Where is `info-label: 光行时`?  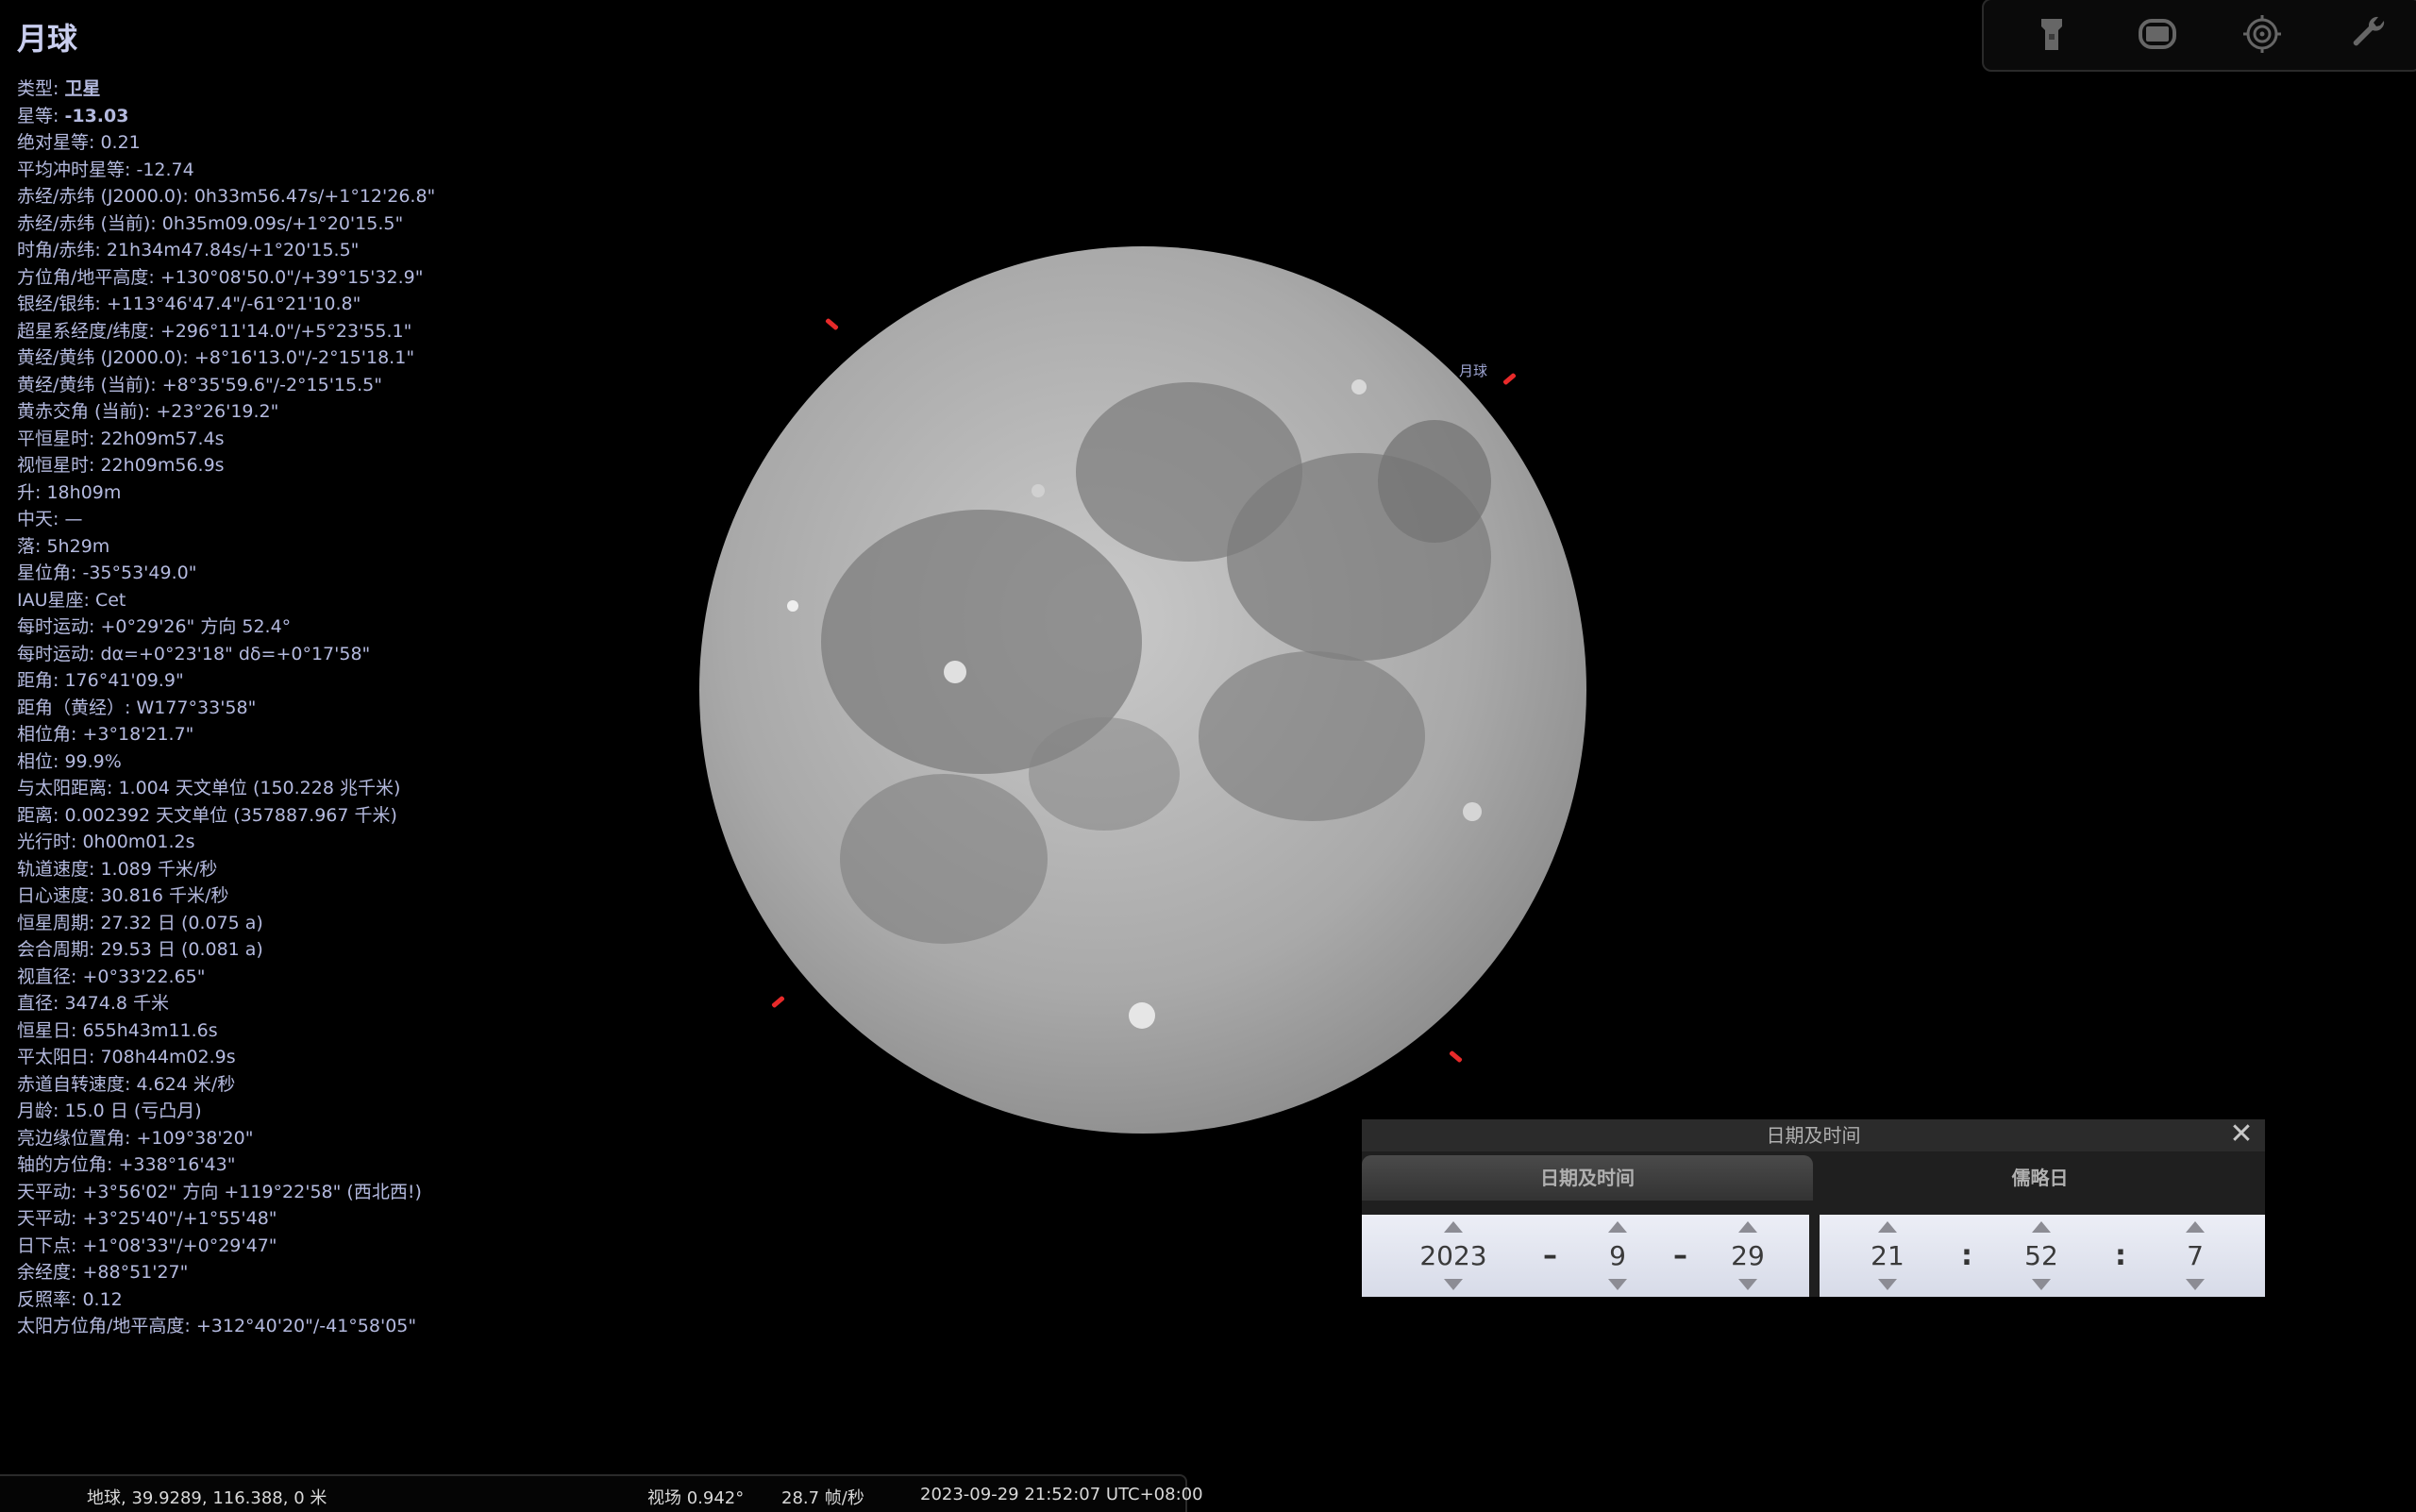 info-label: 光行时 is located at coordinates (44, 842).